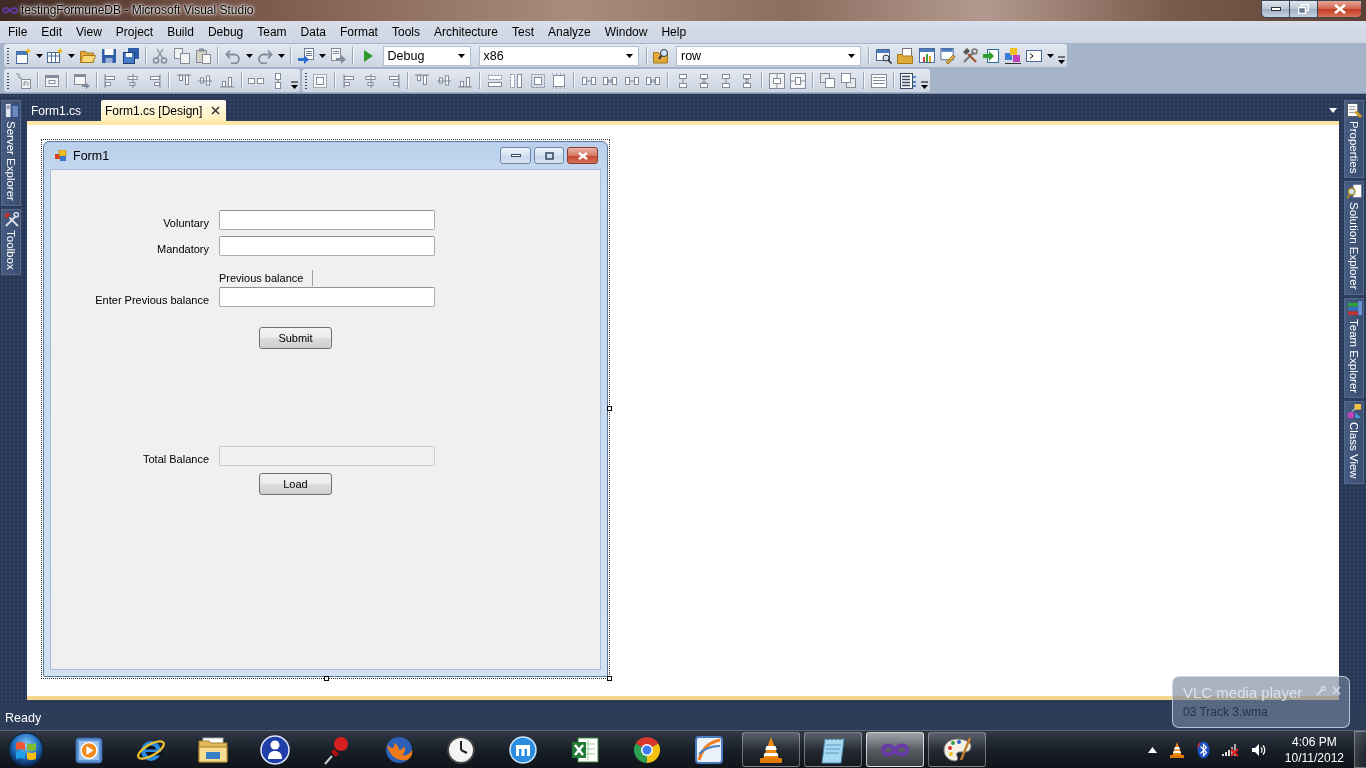 The width and height of the screenshot is (1366, 768). Describe the element at coordinates (1314, 741) in the screenshot. I see `clock-time: 4:06 PM` at that location.